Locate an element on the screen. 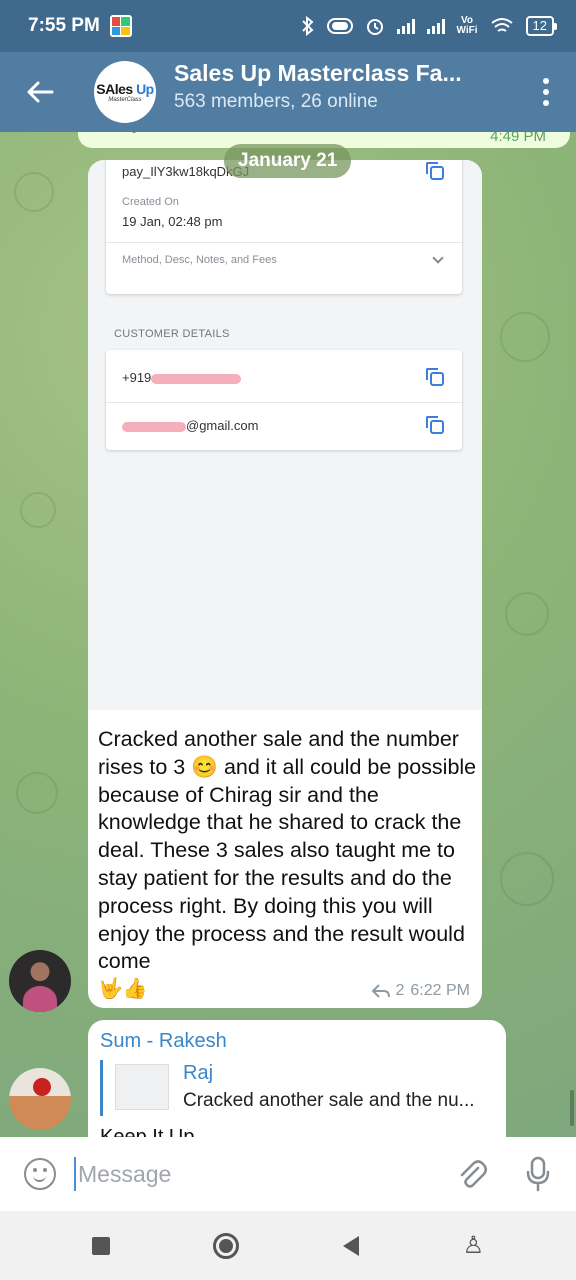 The height and width of the screenshot is (1280, 576). paperclip-icon is located at coordinates (473, 1174).